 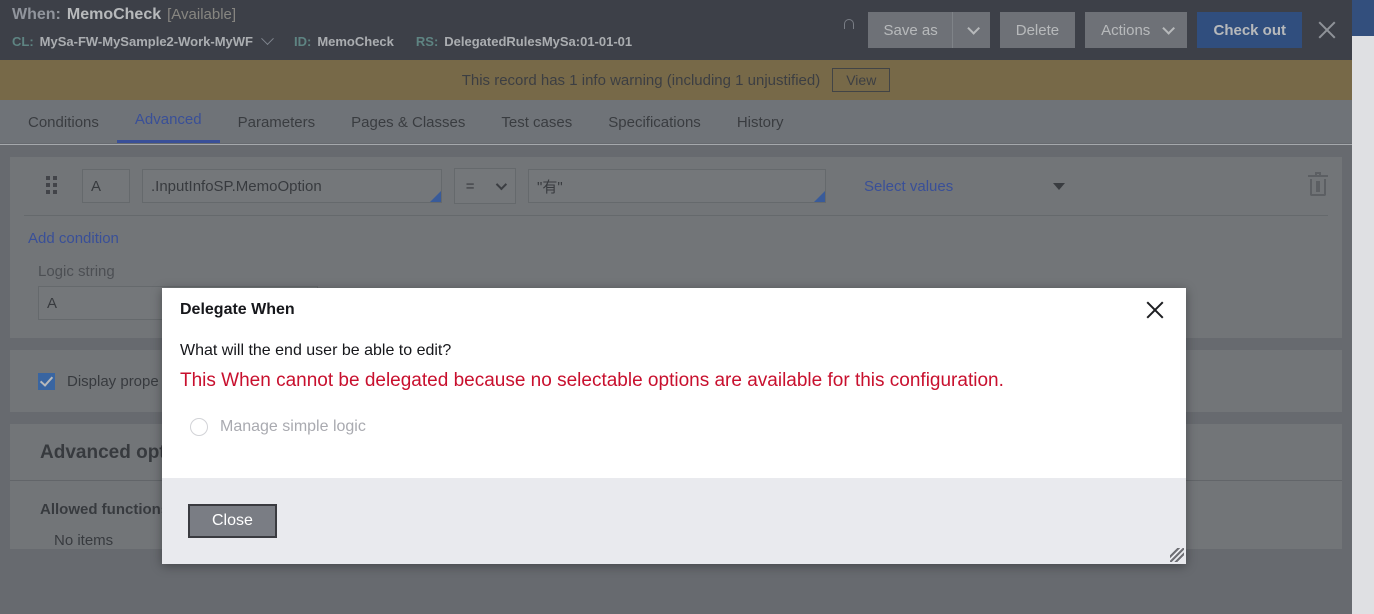 What do you see at coordinates (674, 310) in the screenshot?
I see `dialog-header: Delegate When` at bounding box center [674, 310].